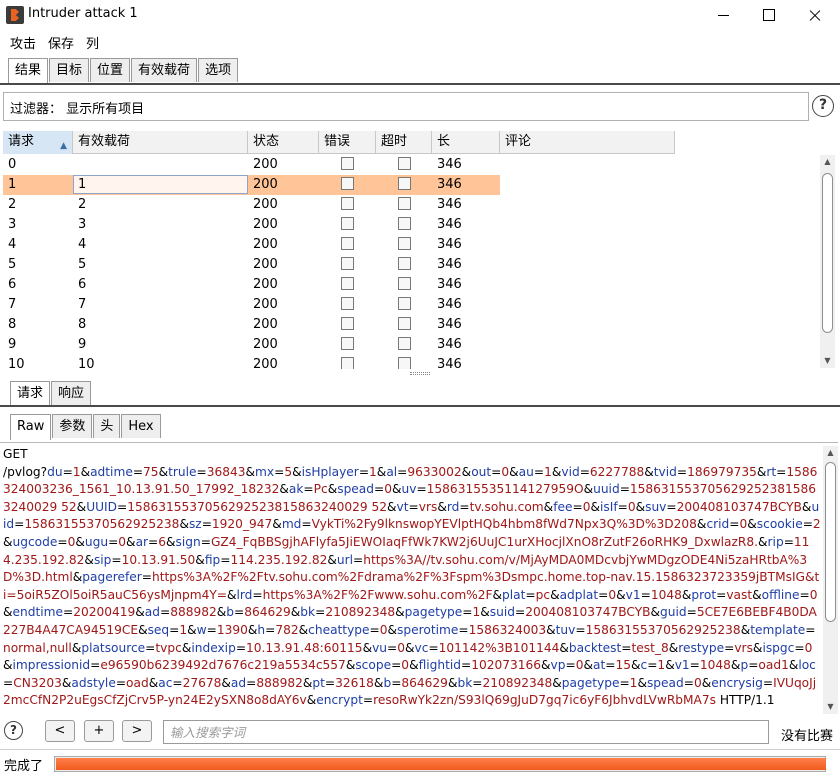 The width and height of the screenshot is (840, 775). I want to click on close-icon, so click(815, 15).